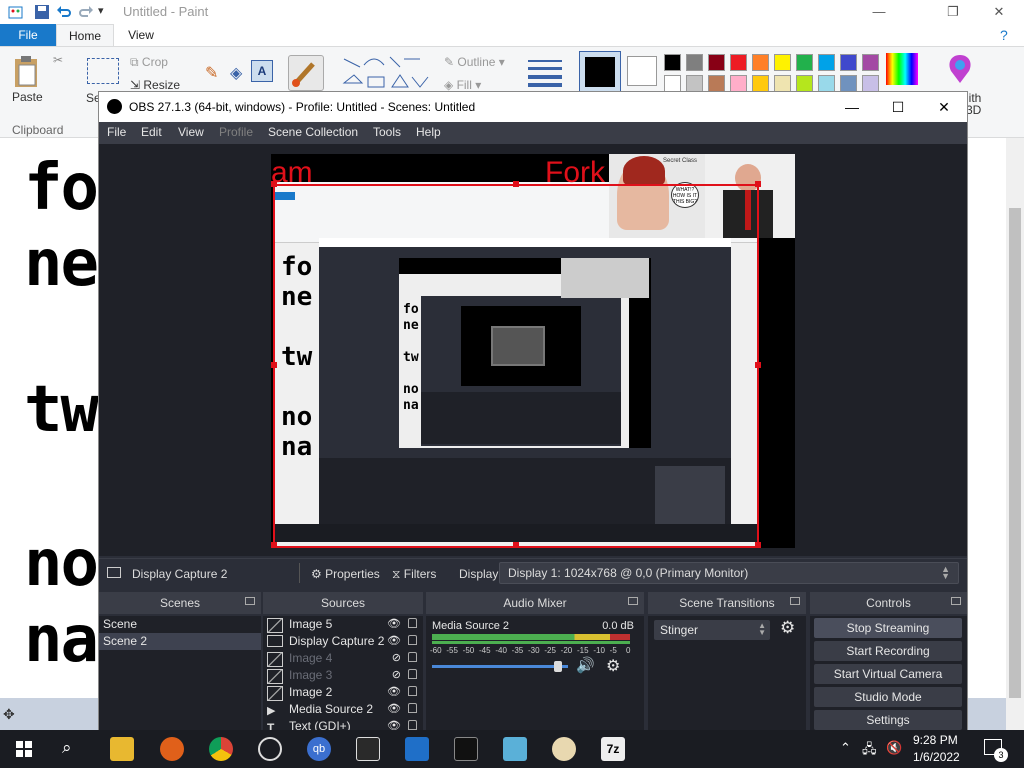  What do you see at coordinates (343, 709) in the screenshot?
I see `source-item: ▶ Media Source 2 👁` at bounding box center [343, 709].